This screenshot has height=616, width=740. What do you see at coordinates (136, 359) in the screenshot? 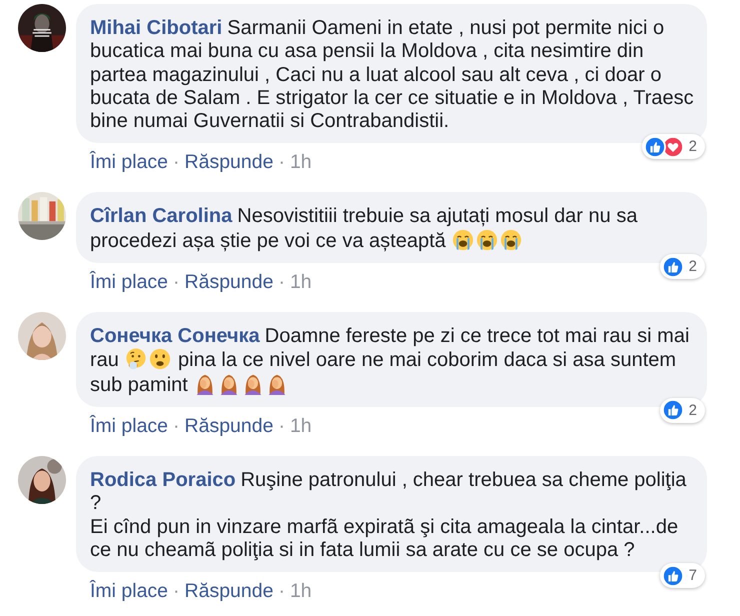
I see `thinking-emoji-icon` at bounding box center [136, 359].